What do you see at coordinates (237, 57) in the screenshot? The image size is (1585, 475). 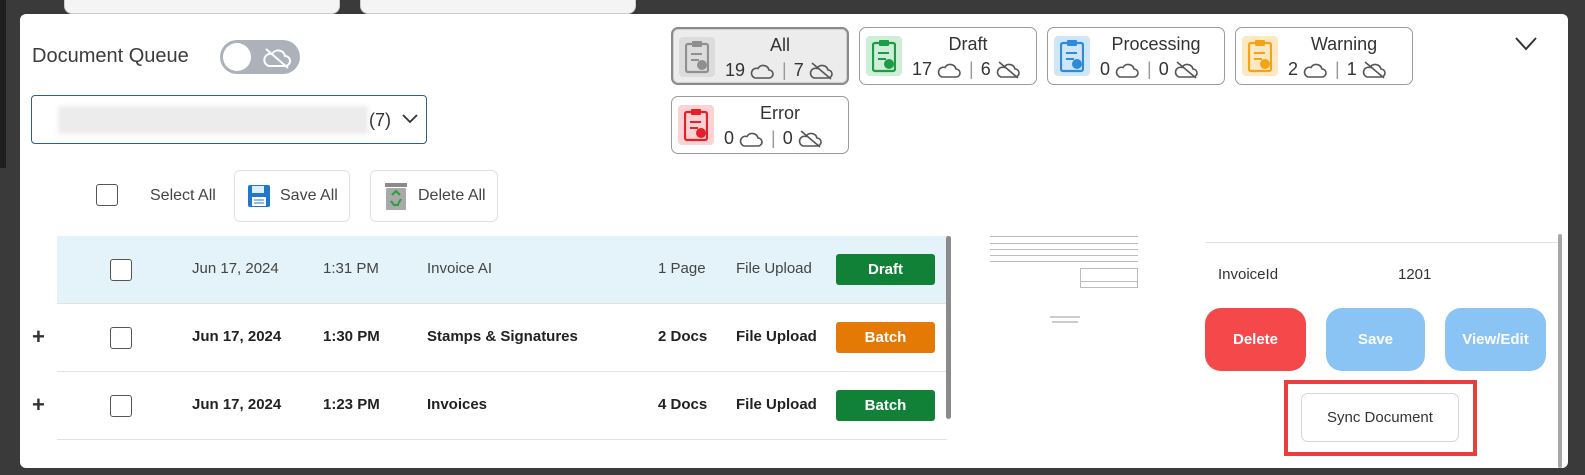 I see `toggle-knob` at bounding box center [237, 57].